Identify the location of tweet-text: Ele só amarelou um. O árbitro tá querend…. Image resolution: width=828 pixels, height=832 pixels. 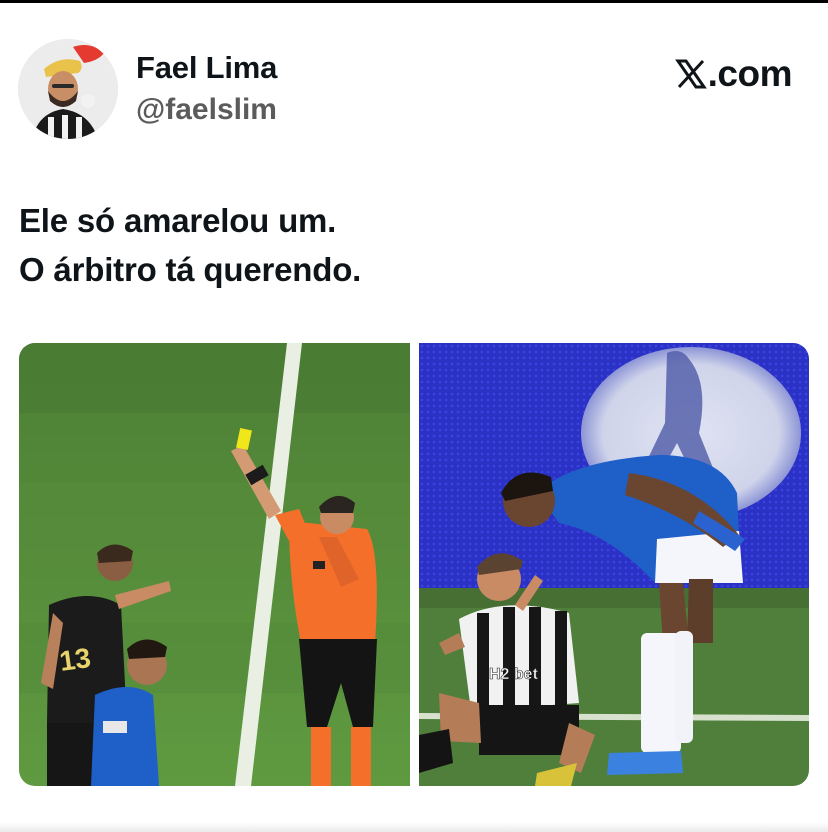
(190, 245).